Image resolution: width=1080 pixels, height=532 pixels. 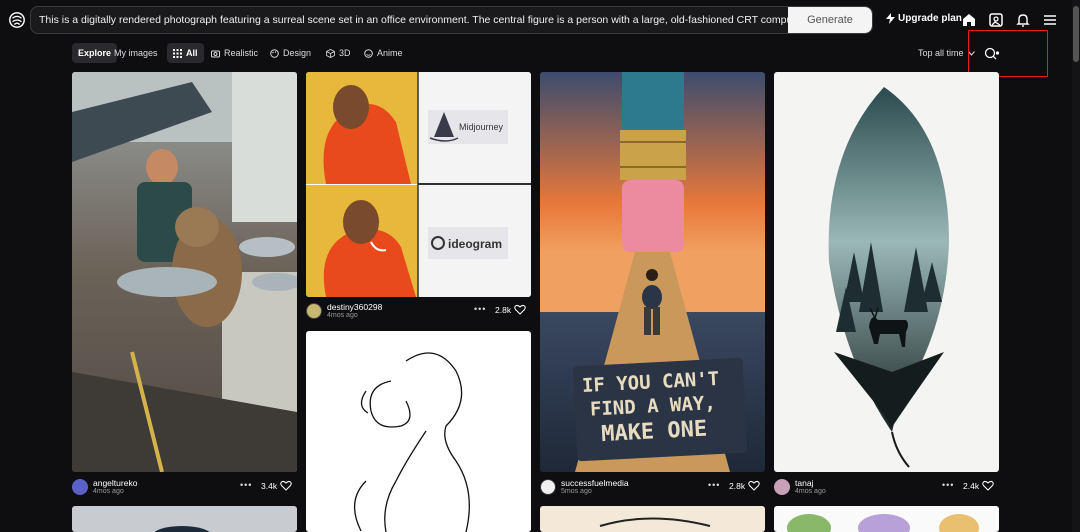 What do you see at coordinates (184, 487) in the screenshot?
I see `card-meta: angeltureko 4mos ago ••• 3.4k` at bounding box center [184, 487].